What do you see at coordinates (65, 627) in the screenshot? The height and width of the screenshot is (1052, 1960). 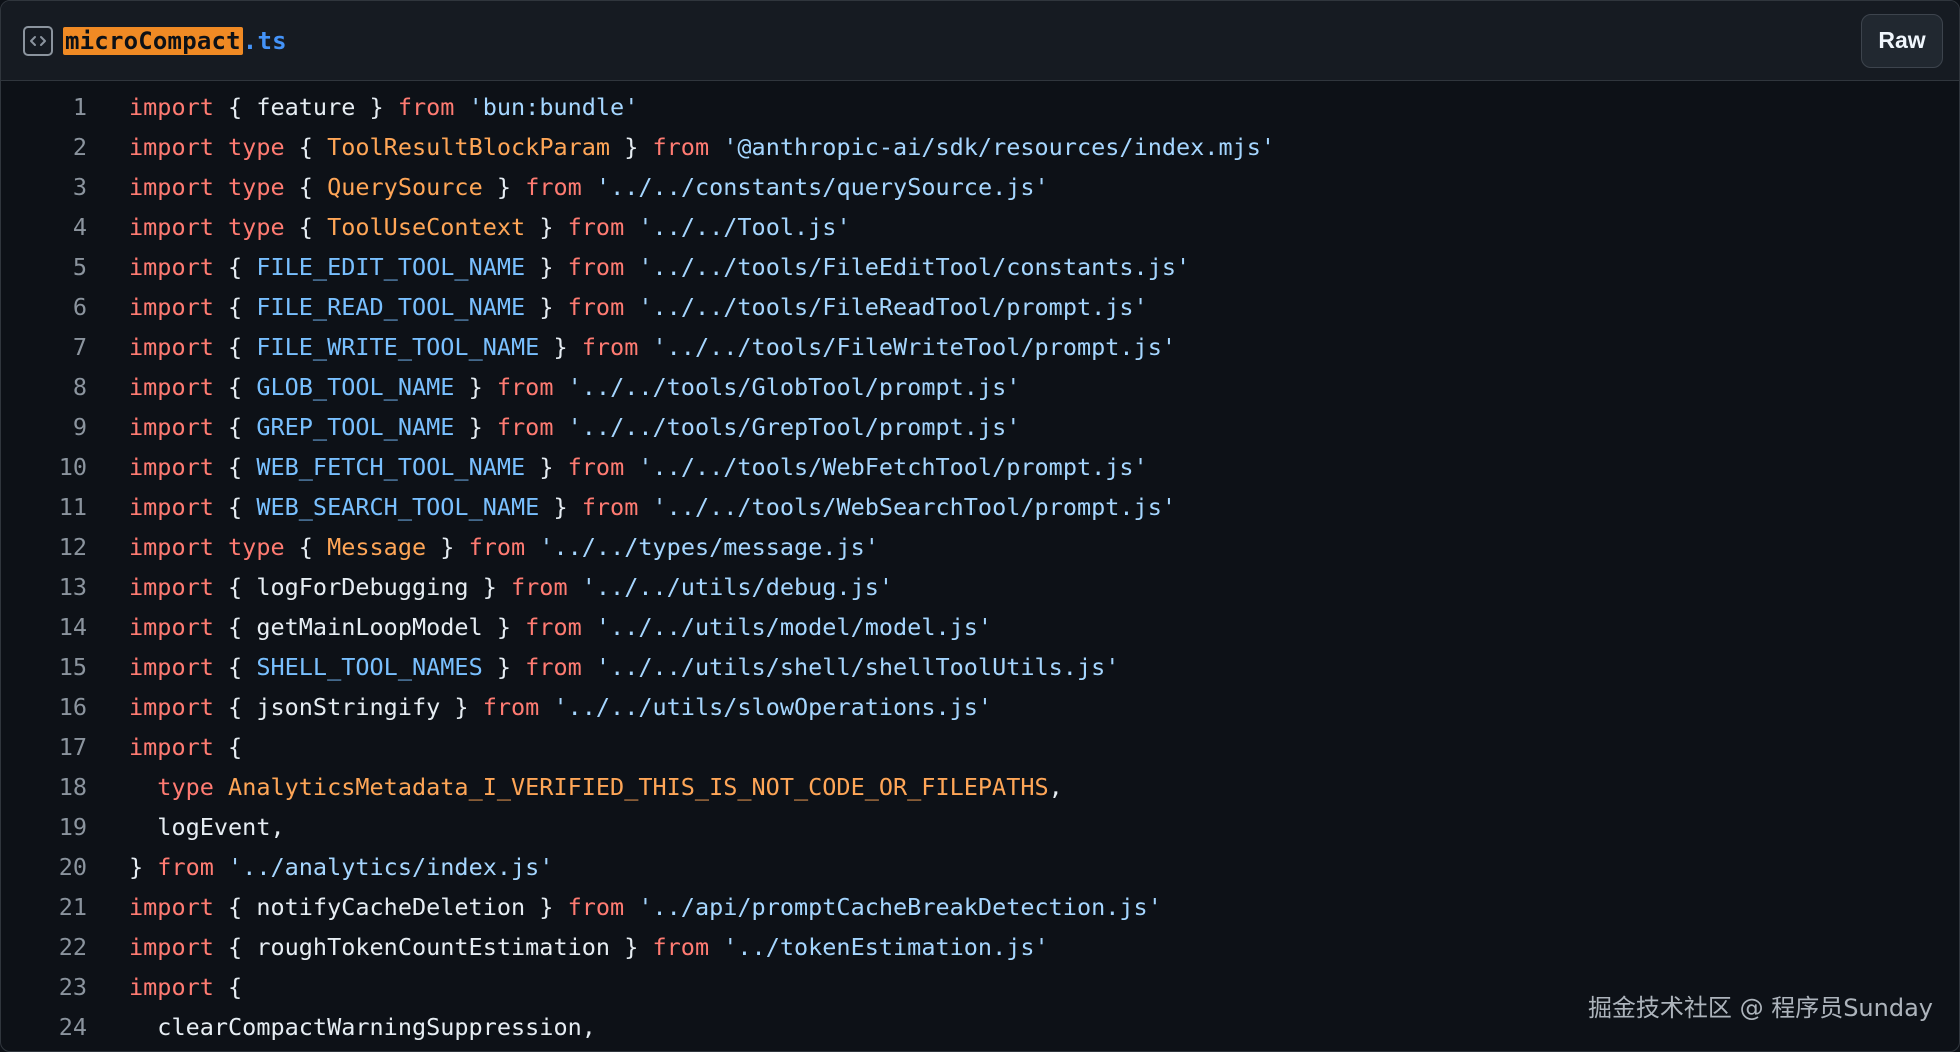 I see `line-number: 14` at bounding box center [65, 627].